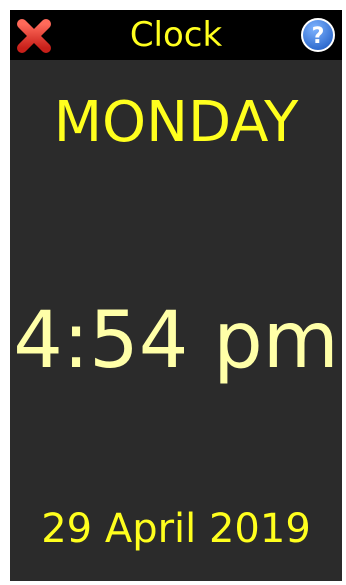  I want to click on close-x-icon, so click(34, 36).